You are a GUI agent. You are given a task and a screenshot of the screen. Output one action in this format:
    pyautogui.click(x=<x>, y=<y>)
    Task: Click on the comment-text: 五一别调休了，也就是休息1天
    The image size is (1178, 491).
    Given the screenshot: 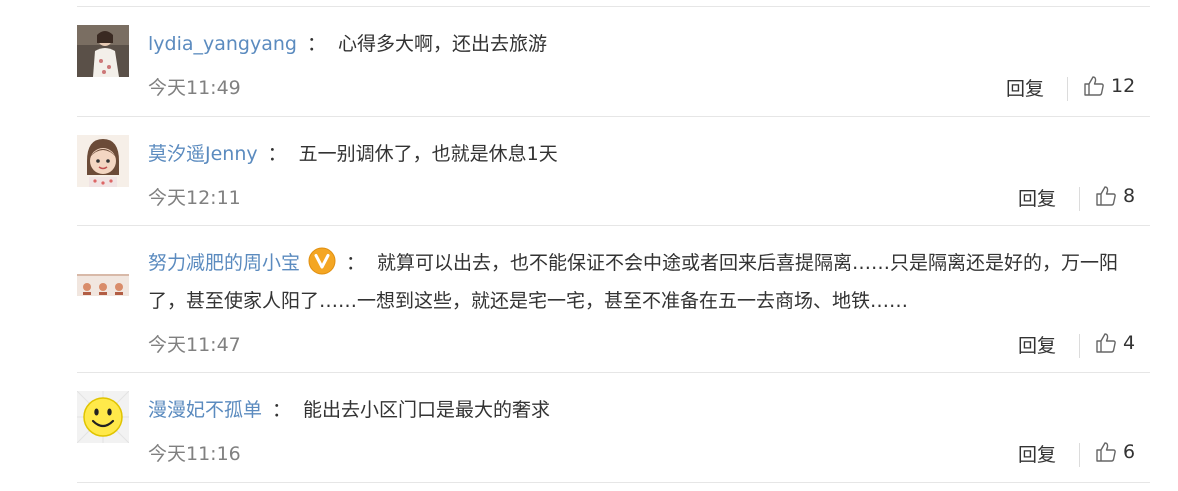 What is the action you would take?
    pyautogui.click(x=428, y=154)
    